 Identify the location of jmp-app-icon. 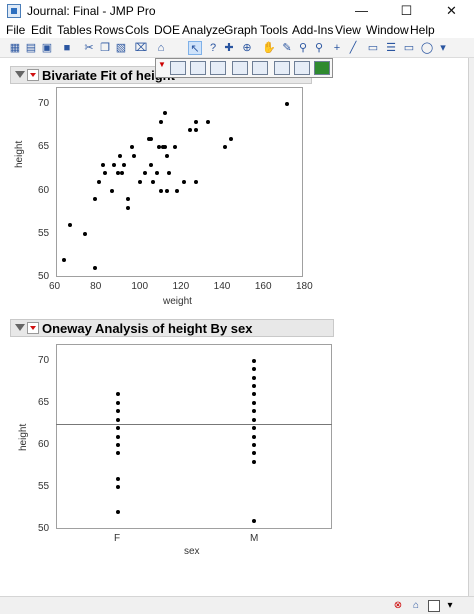
(14, 11).